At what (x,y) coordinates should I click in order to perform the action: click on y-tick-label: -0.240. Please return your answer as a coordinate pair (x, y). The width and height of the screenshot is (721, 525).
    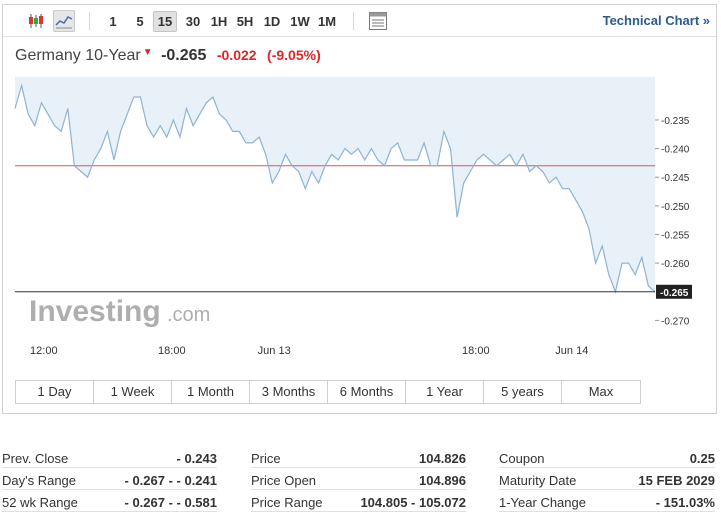
    Looking at the image, I should click on (675, 150).